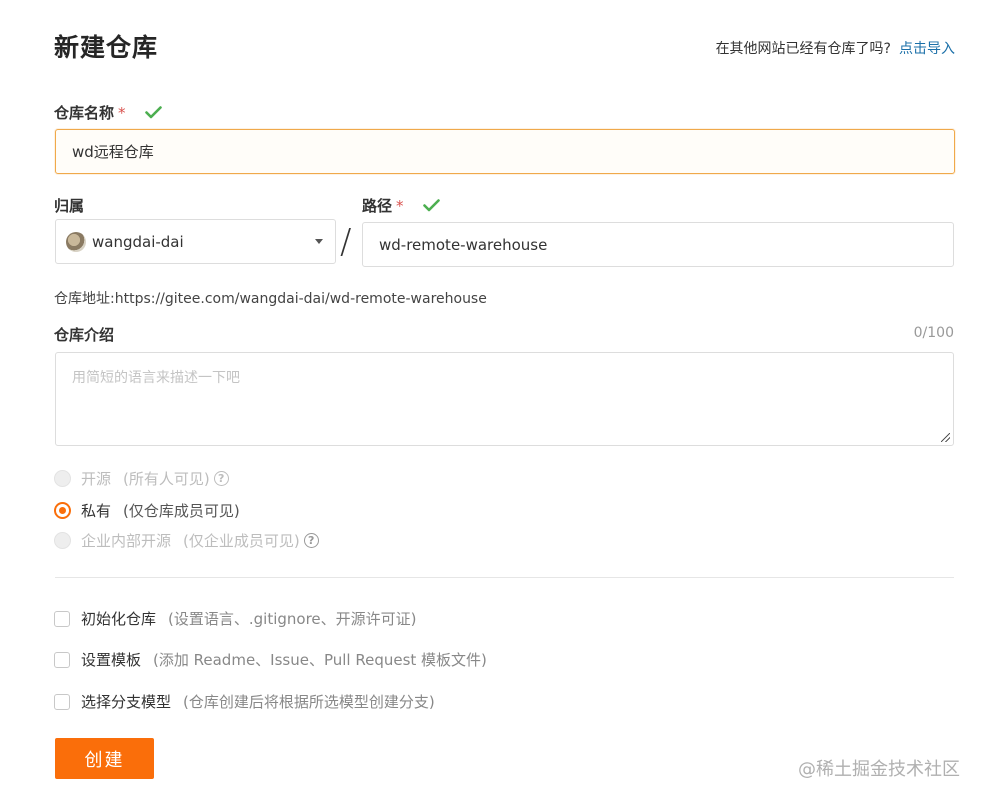 The image size is (982, 799). I want to click on divider, so click(504, 577).